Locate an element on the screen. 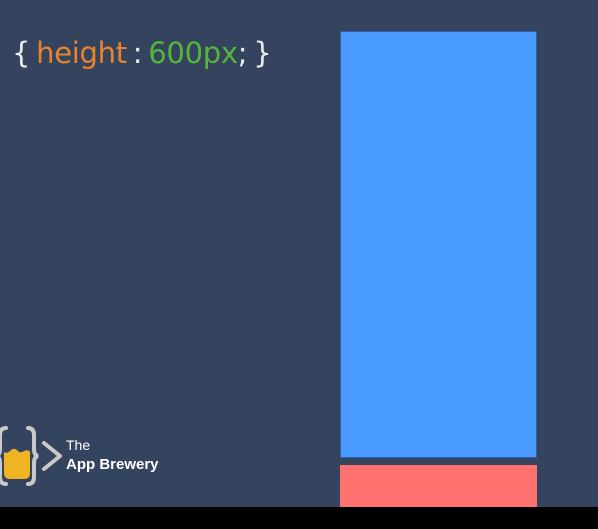 The width and height of the screenshot is (598, 529). close-brace: } is located at coordinates (262, 53).